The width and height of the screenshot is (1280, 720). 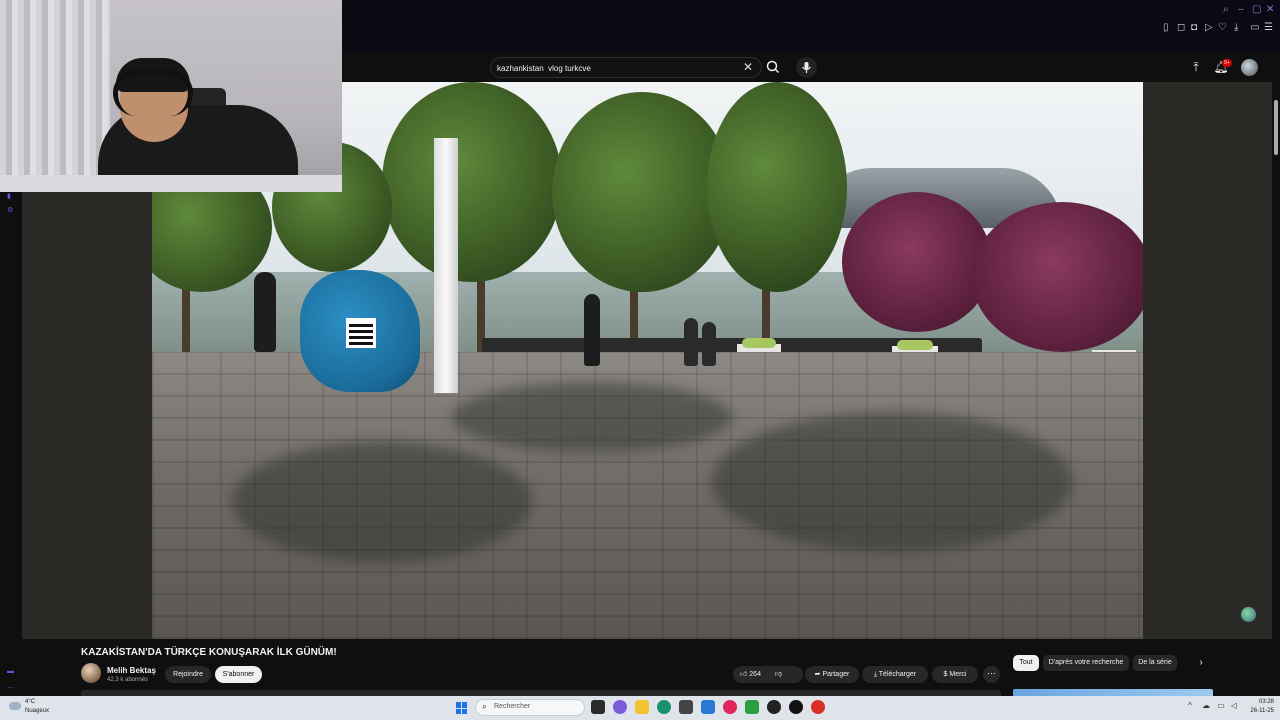 What do you see at coordinates (1236, 27) in the screenshot?
I see `download-icon: ⤓` at bounding box center [1236, 27].